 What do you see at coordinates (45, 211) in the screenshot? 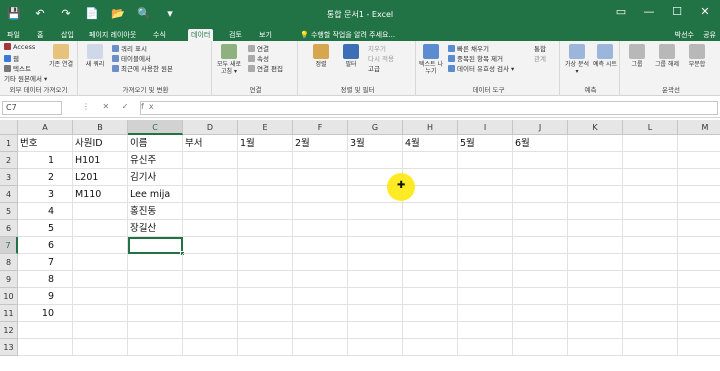
I see `cell-a5: 4` at bounding box center [45, 211].